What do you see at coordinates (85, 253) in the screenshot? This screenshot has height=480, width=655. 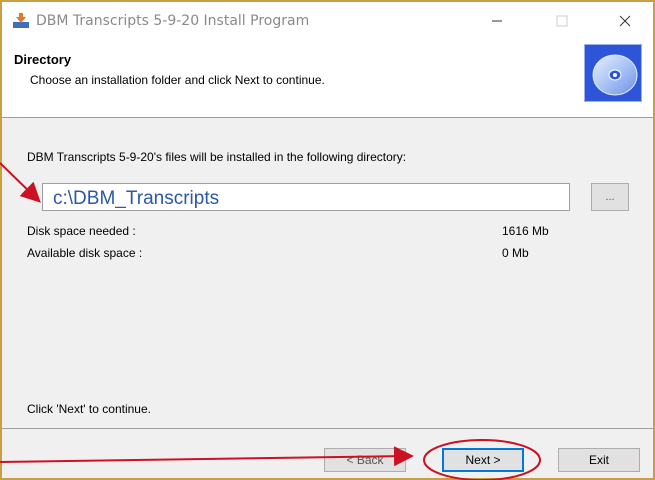 I see `disk-available-label: Available disk space :` at bounding box center [85, 253].